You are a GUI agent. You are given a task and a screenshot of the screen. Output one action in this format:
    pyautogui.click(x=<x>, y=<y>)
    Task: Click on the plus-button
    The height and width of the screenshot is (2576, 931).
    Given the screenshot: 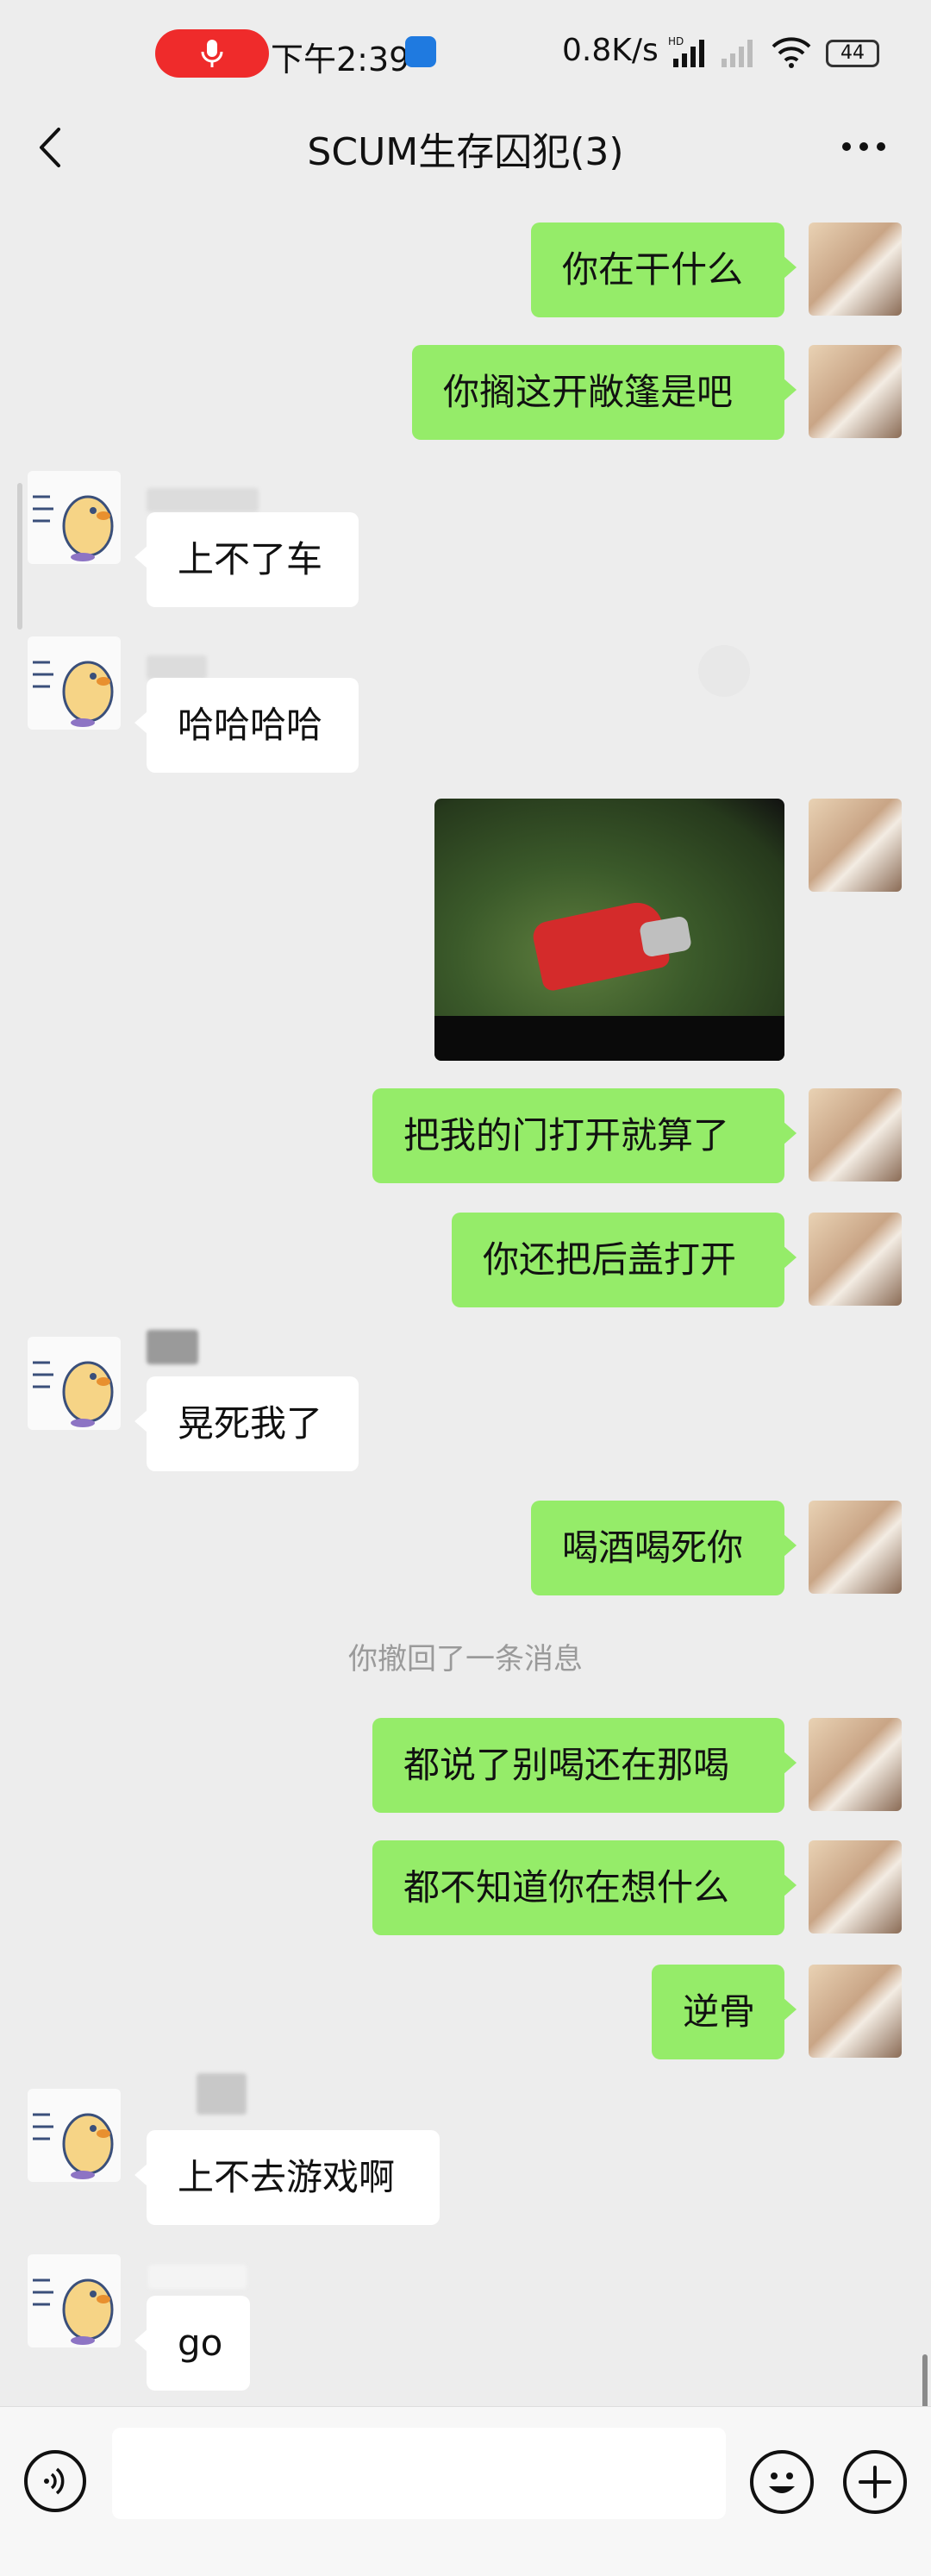 What is the action you would take?
    pyautogui.click(x=875, y=2482)
    